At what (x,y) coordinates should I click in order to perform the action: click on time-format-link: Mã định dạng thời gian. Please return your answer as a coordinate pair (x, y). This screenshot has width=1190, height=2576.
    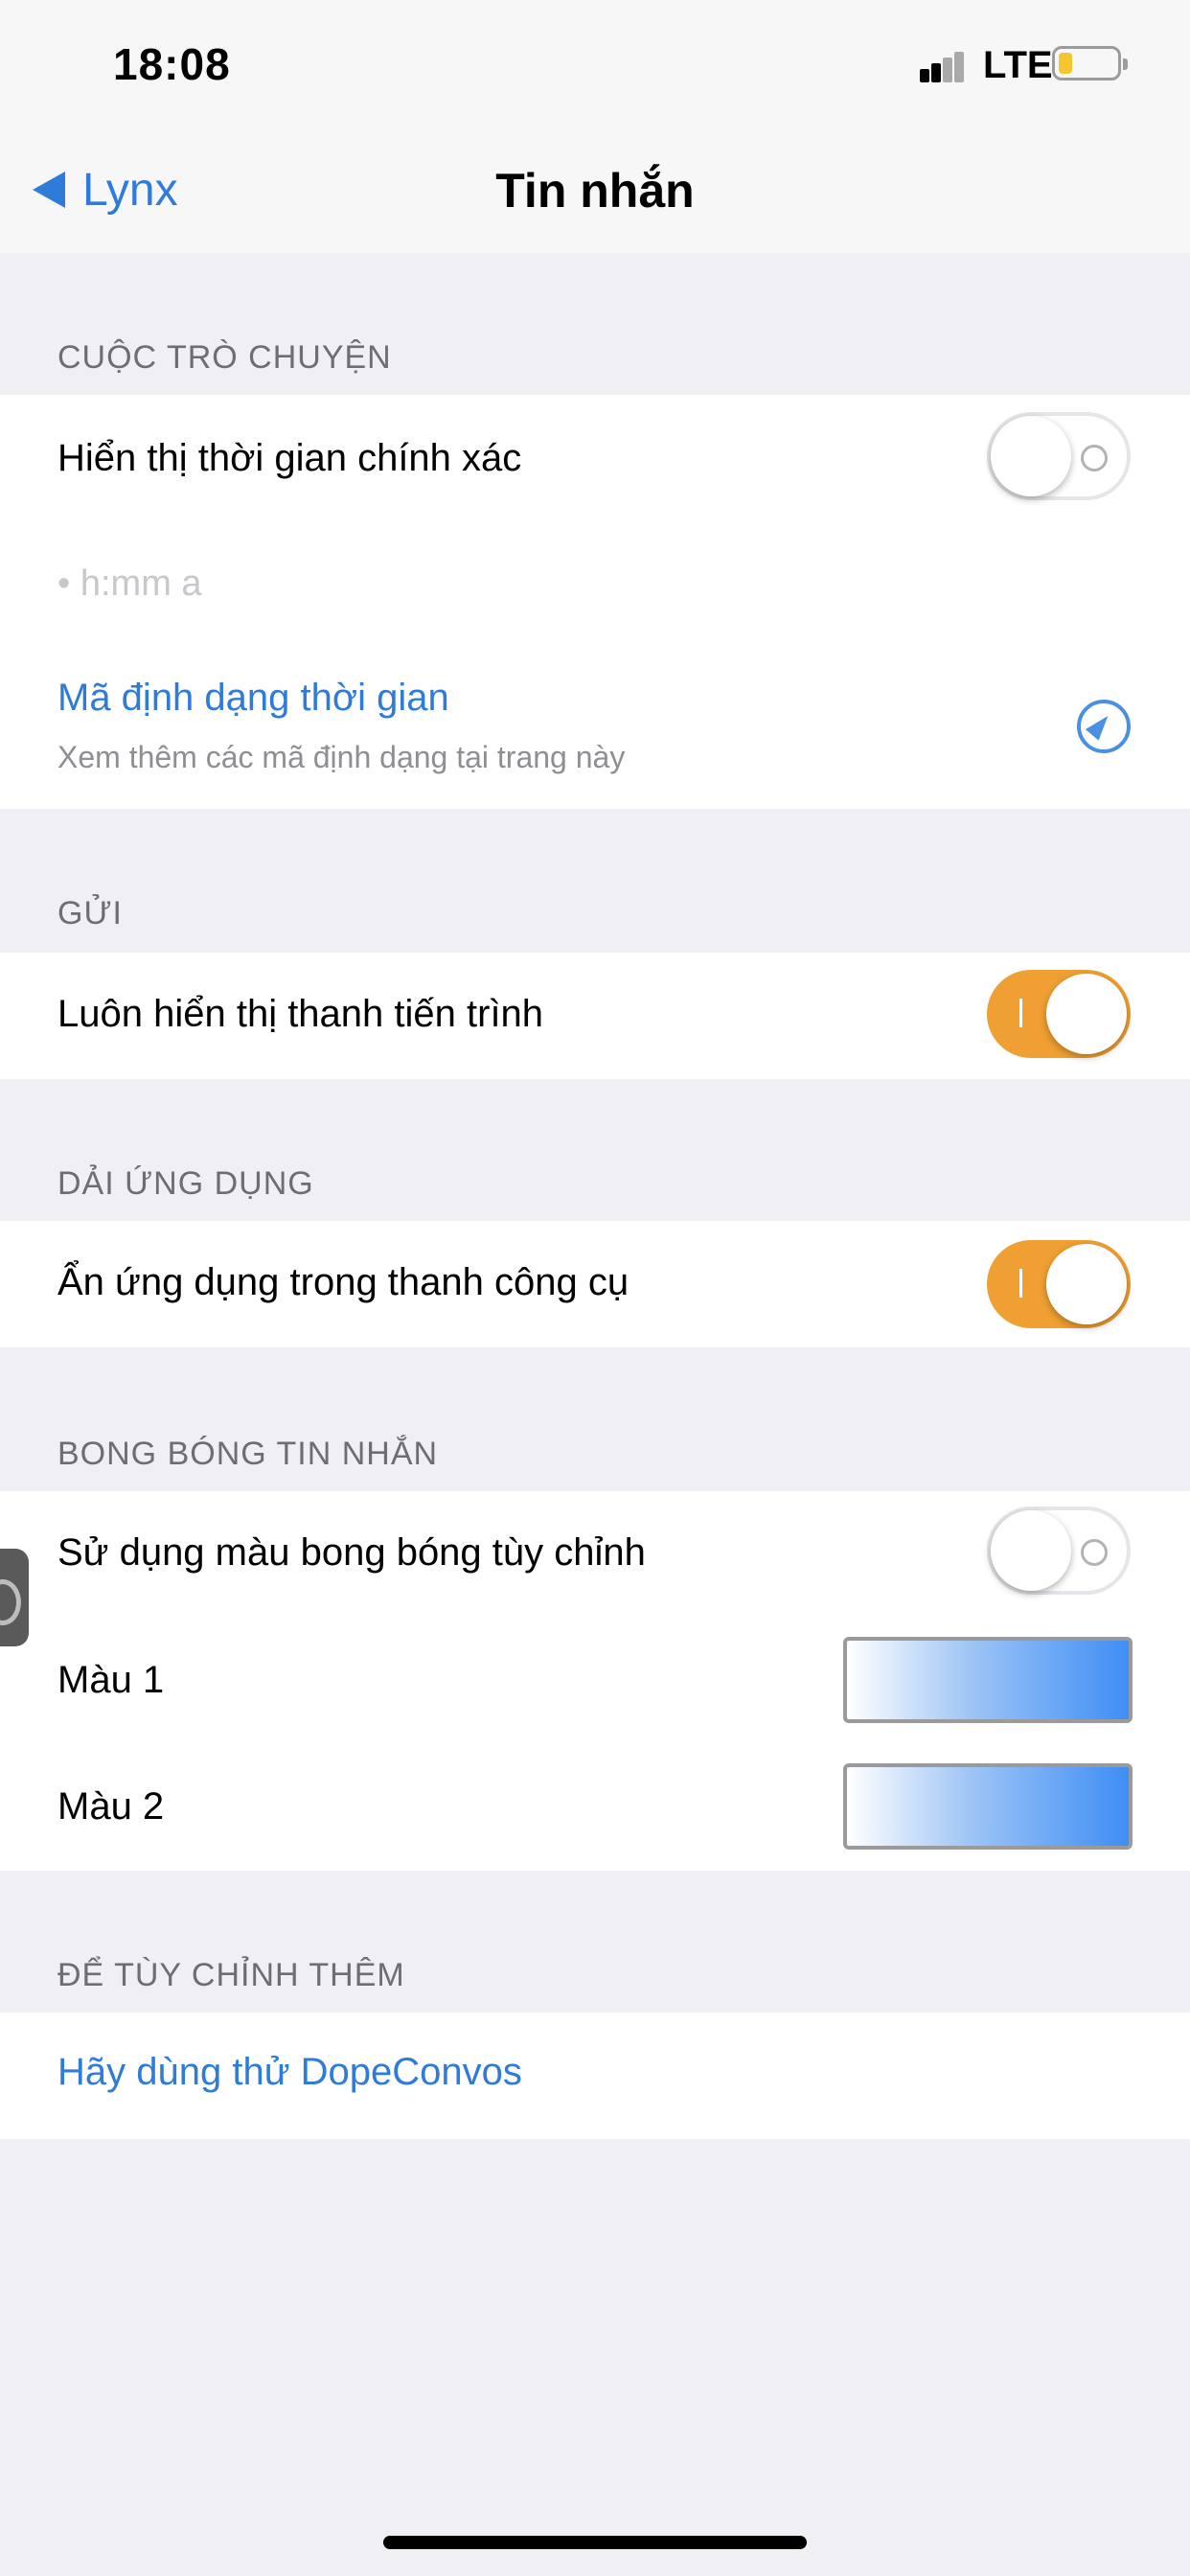
    Looking at the image, I should click on (253, 698).